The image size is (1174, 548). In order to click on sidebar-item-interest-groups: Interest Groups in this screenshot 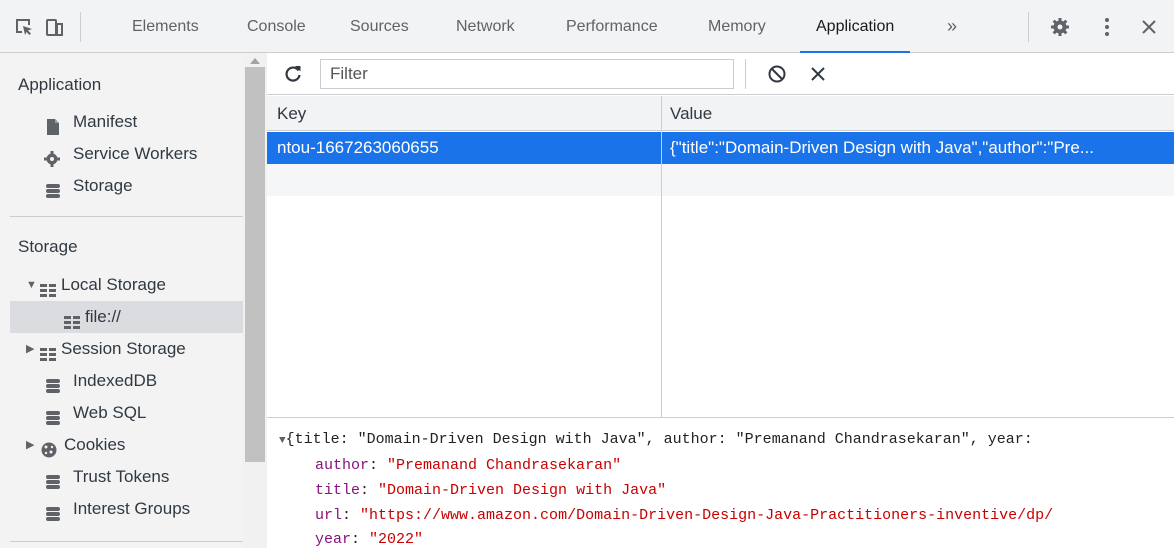, I will do `click(121, 509)`.